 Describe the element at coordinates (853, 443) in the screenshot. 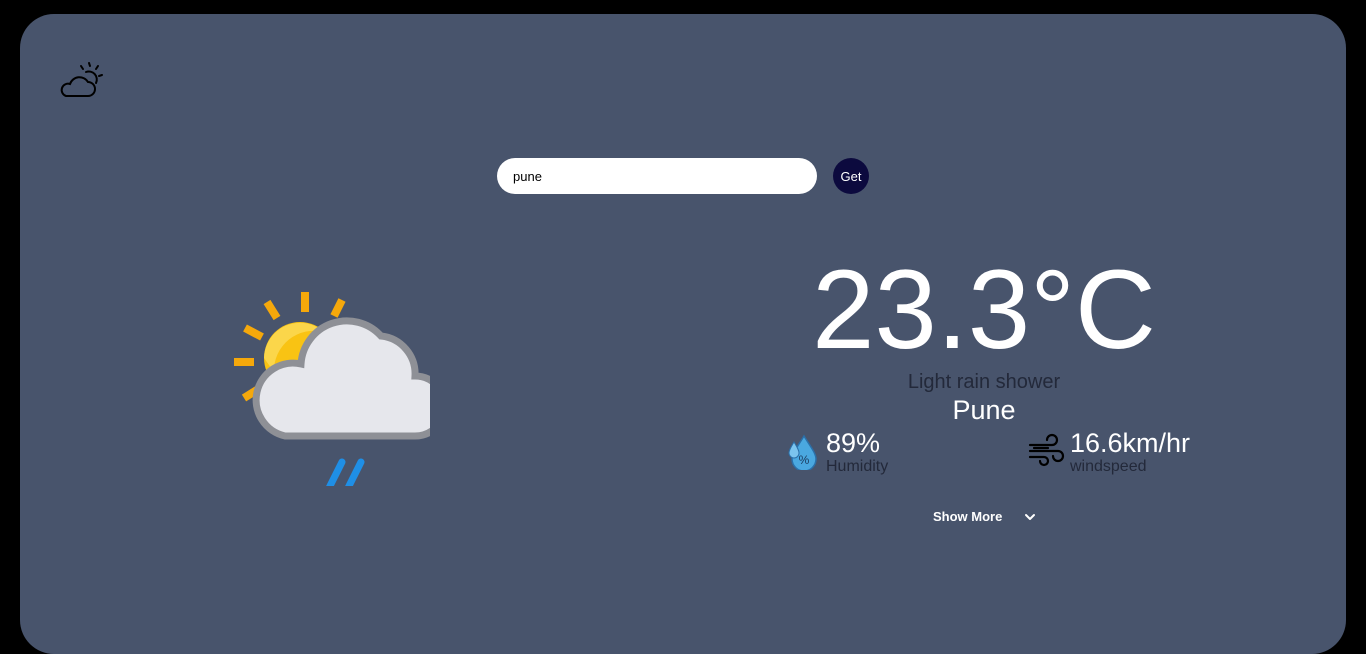

I see `humidity-value: 89%` at that location.